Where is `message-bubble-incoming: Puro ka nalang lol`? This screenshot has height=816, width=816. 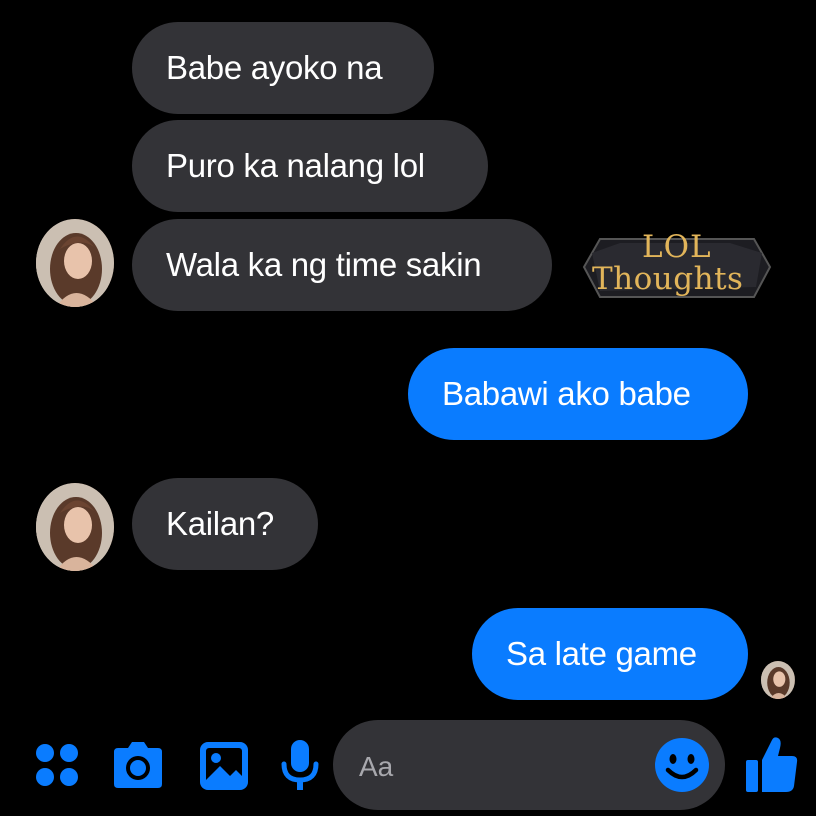 message-bubble-incoming: Puro ka nalang lol is located at coordinates (310, 166).